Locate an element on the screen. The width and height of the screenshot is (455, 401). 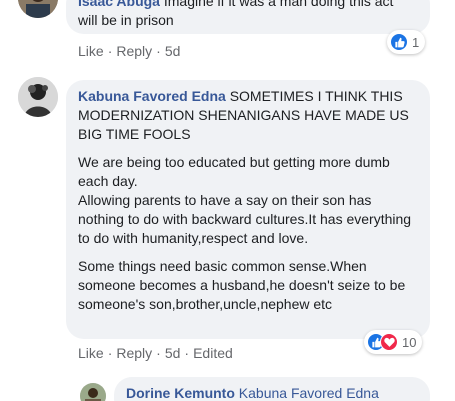
reaction-summary: 1 is located at coordinates (406, 42).